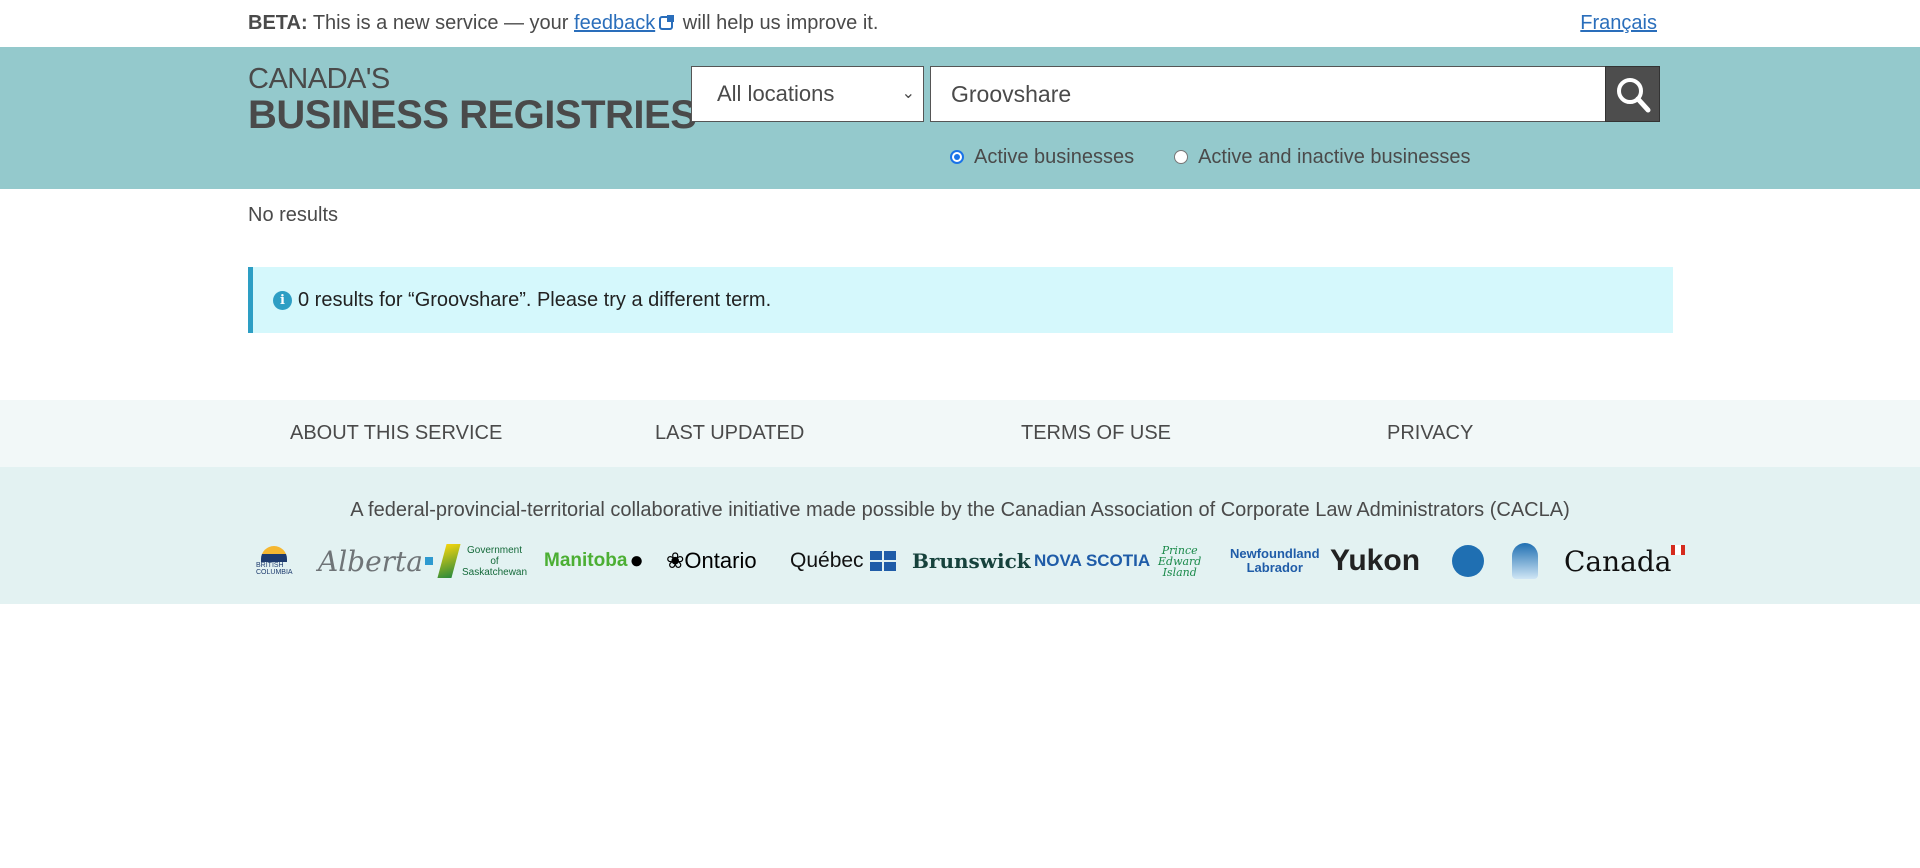 This screenshot has height=868, width=1920. I want to click on beta-label: BETA:, so click(278, 23).